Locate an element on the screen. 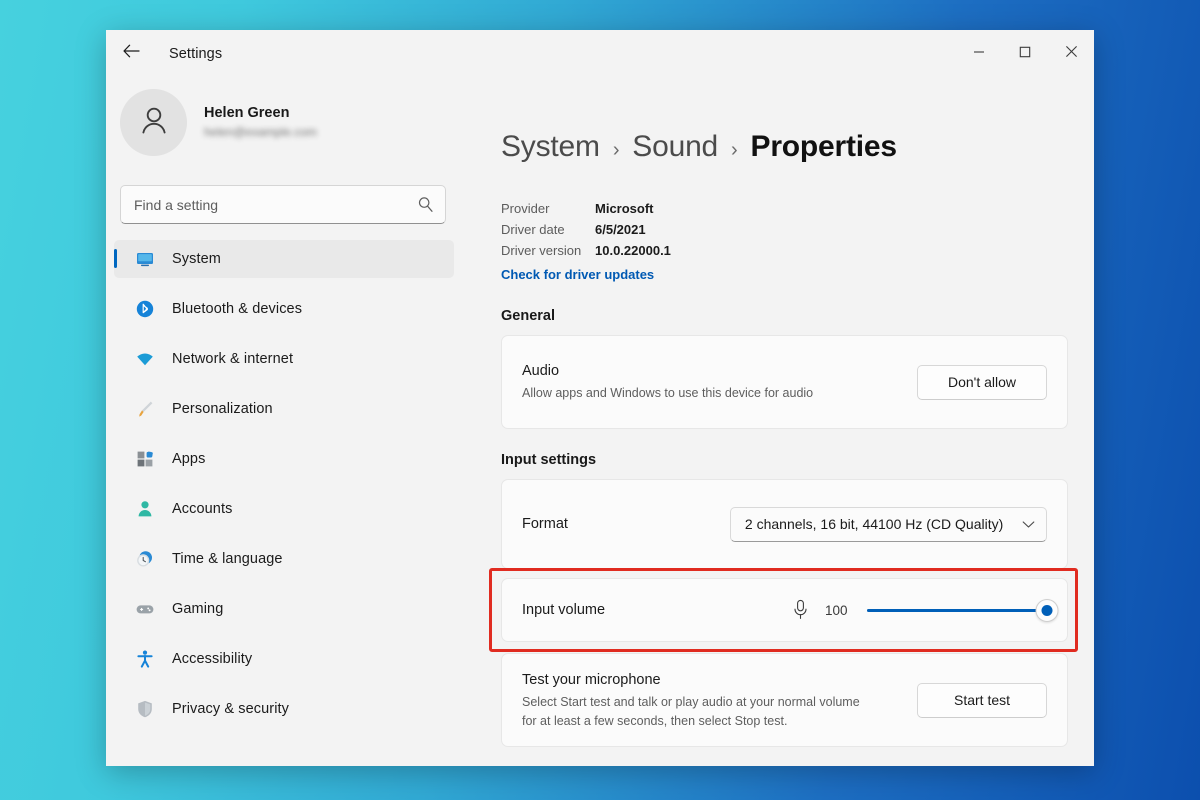 The height and width of the screenshot is (800, 1200). driver-label: Provider is located at coordinates (525, 208).